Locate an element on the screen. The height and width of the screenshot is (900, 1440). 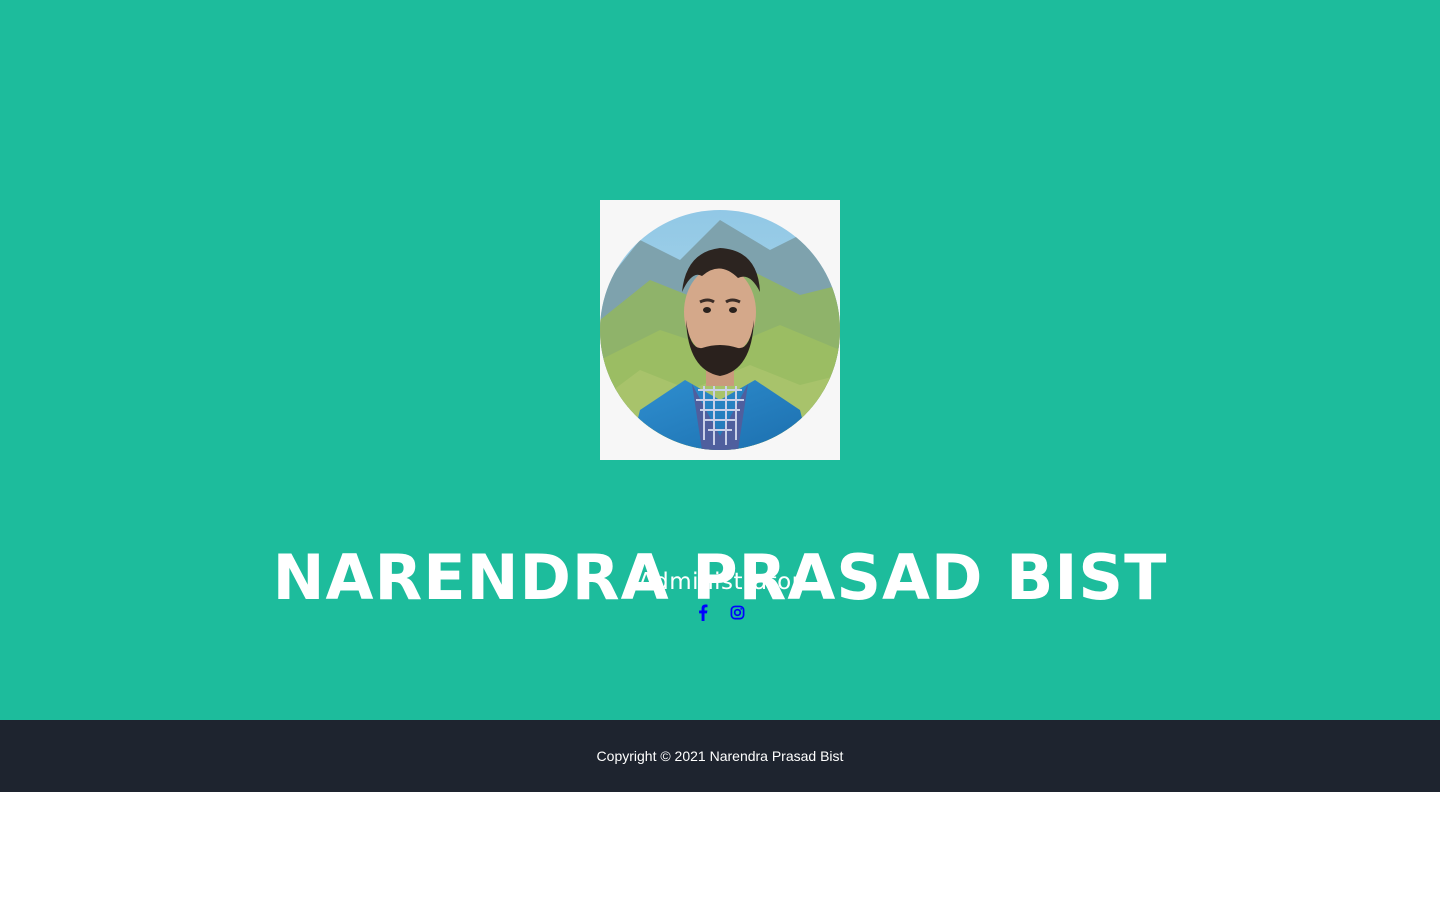
instagram-link is located at coordinates (737, 612).